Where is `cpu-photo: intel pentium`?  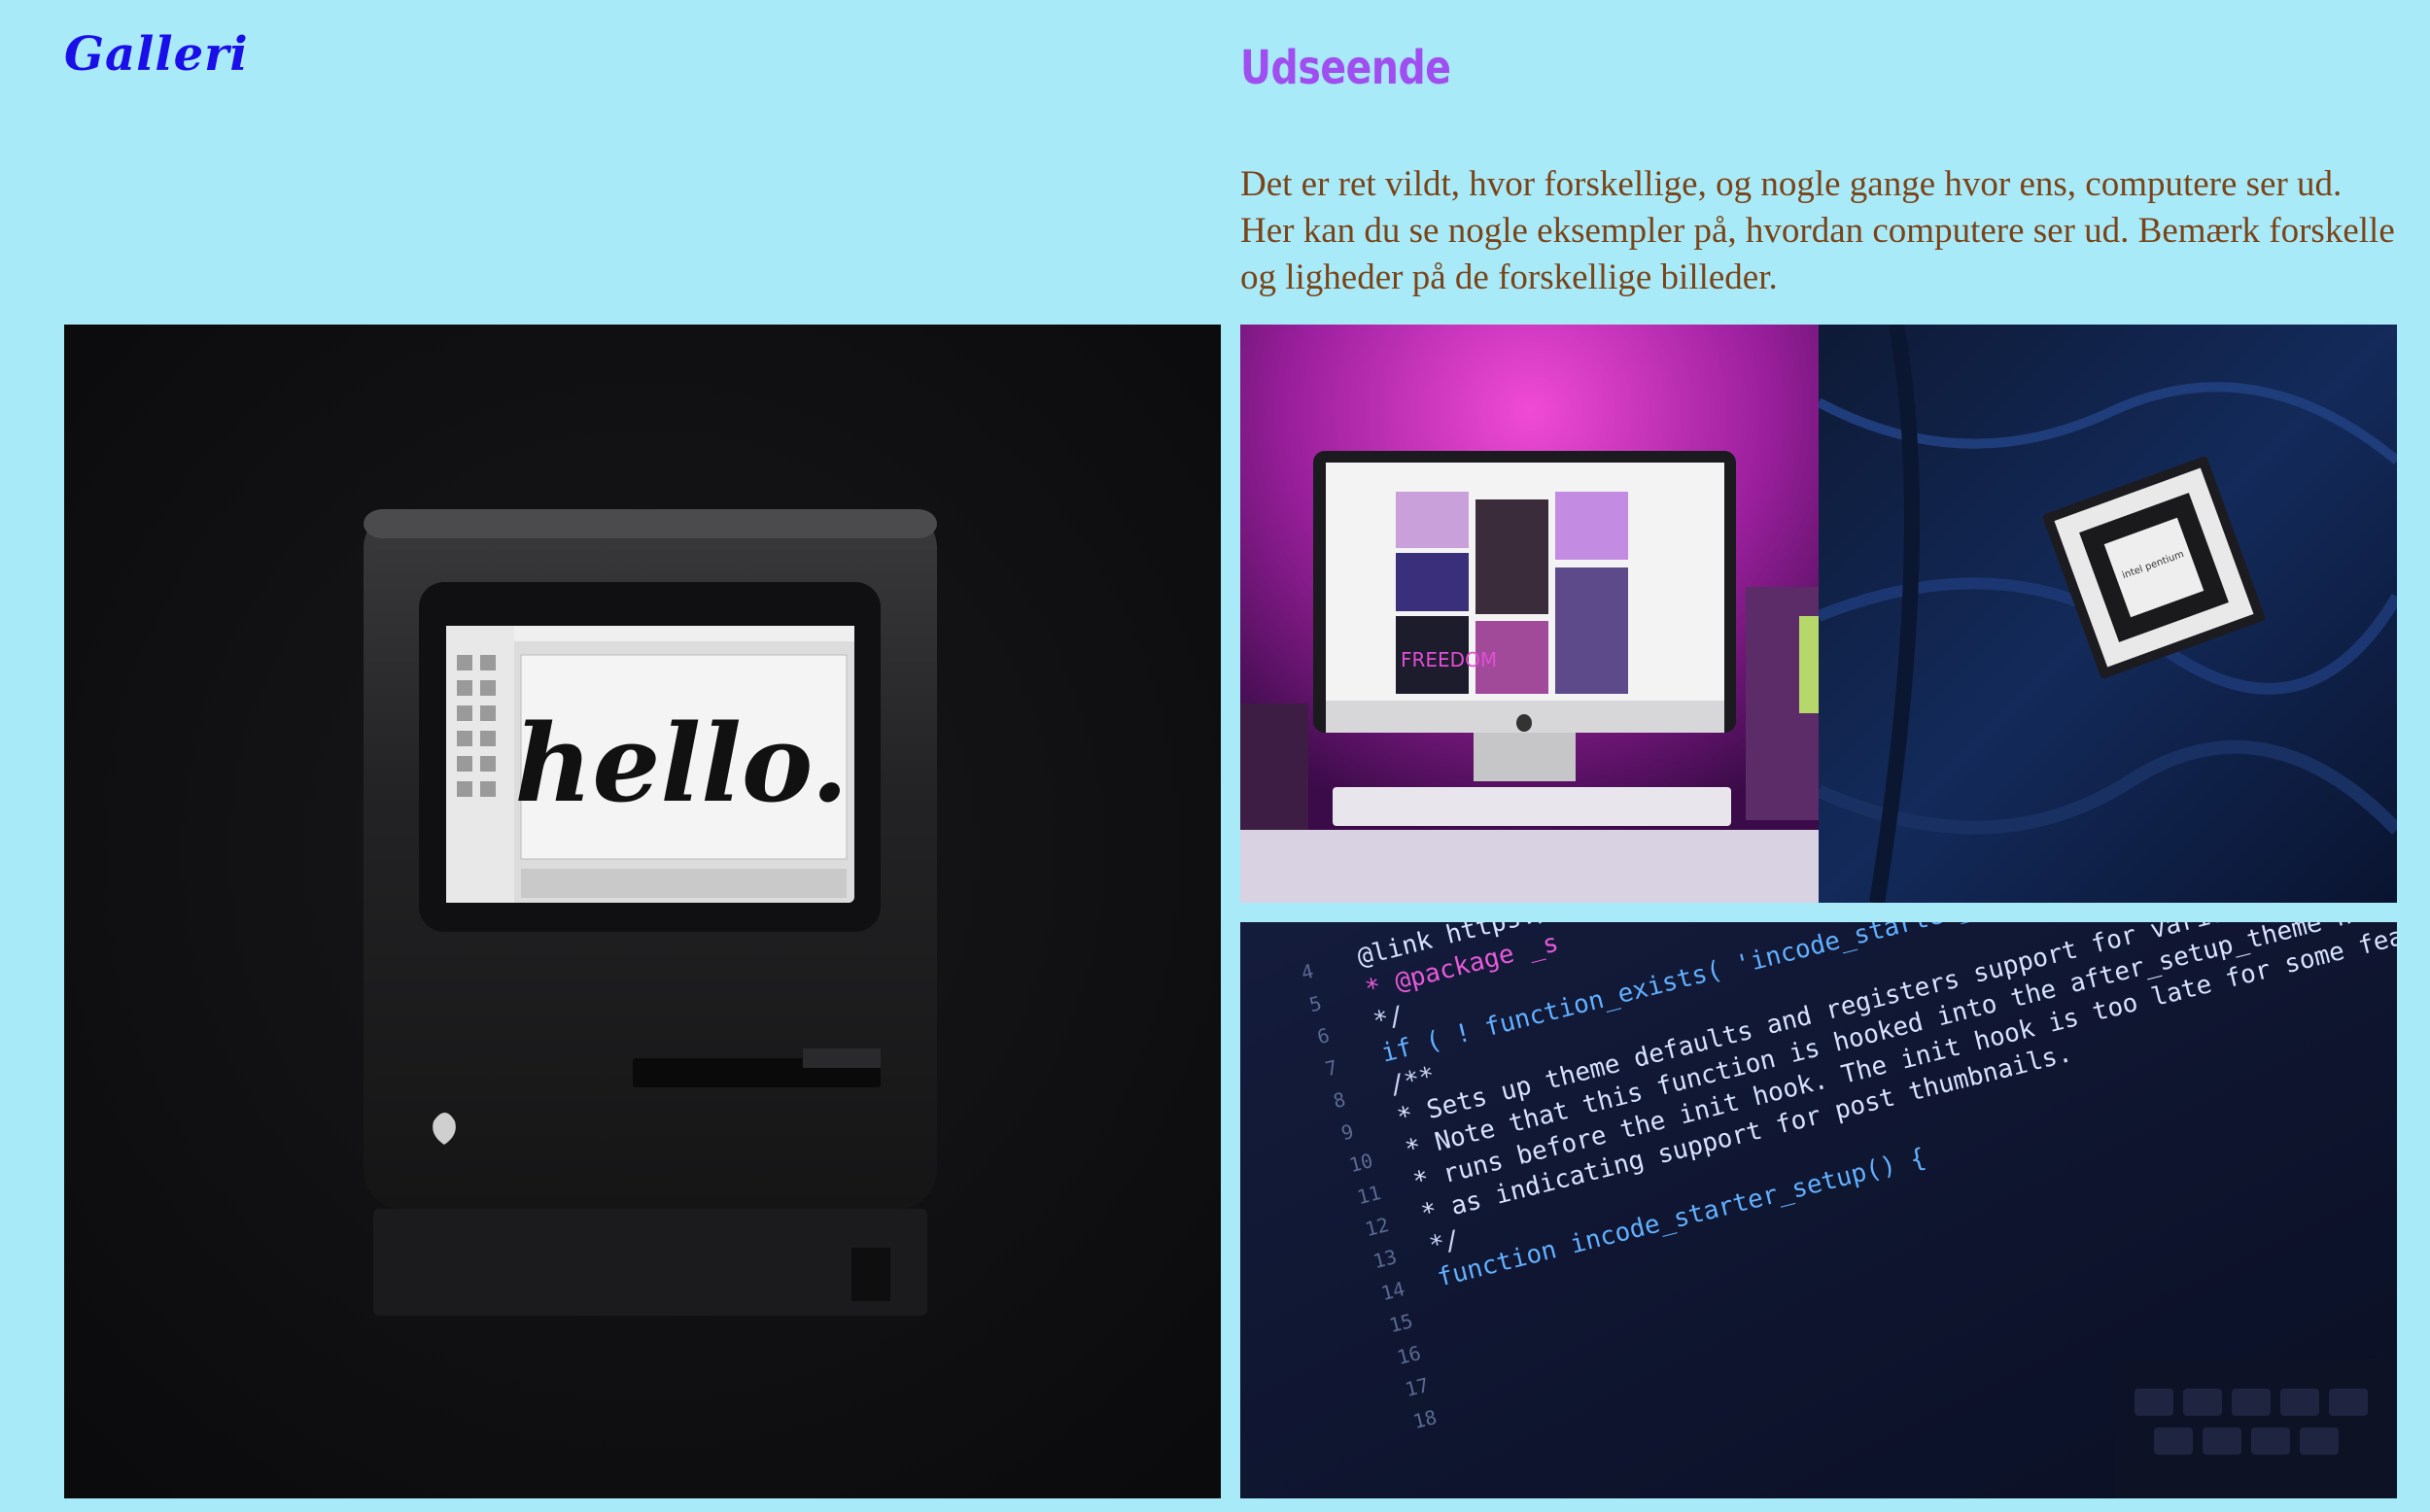 cpu-photo: intel pentium is located at coordinates (2108, 614).